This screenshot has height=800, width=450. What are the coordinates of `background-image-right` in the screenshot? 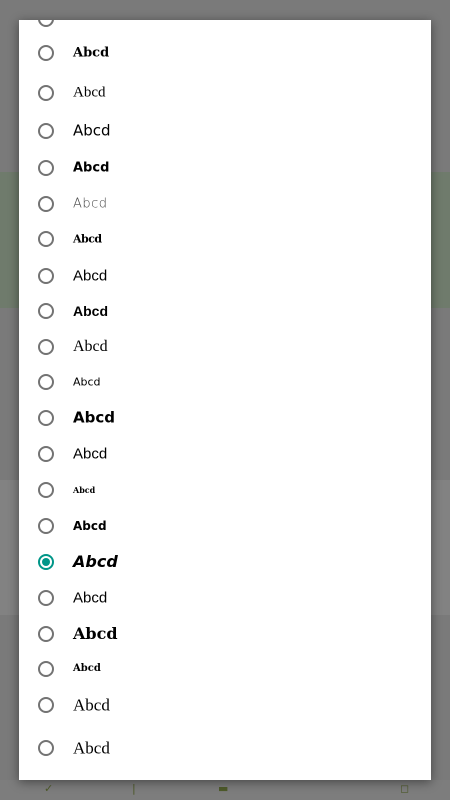 It's located at (440, 240).